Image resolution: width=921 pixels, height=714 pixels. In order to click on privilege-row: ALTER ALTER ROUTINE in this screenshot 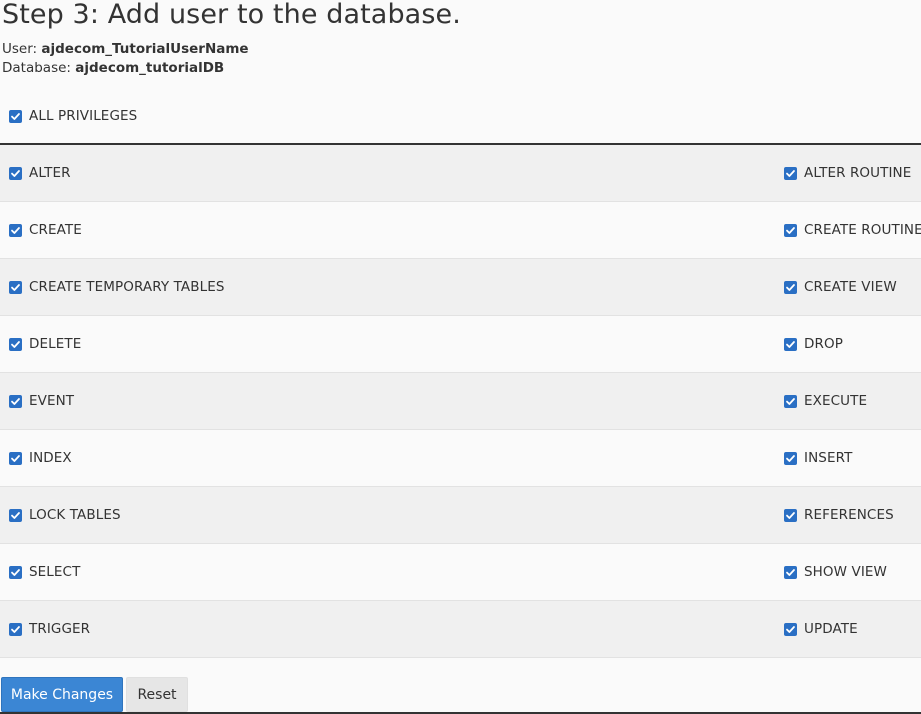, I will do `click(460, 173)`.